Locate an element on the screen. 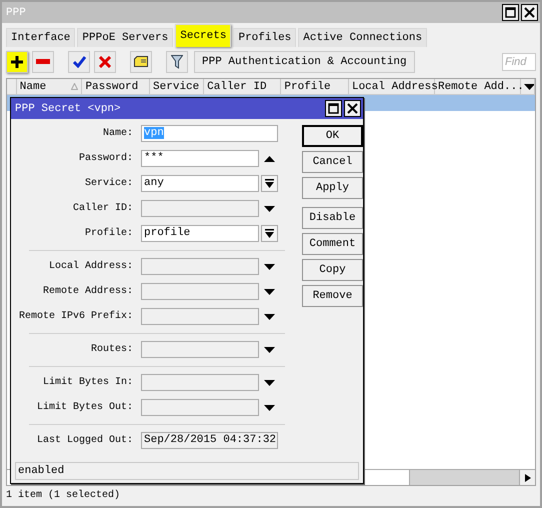 The image size is (542, 508). column-header: Profile is located at coordinates (315, 86).